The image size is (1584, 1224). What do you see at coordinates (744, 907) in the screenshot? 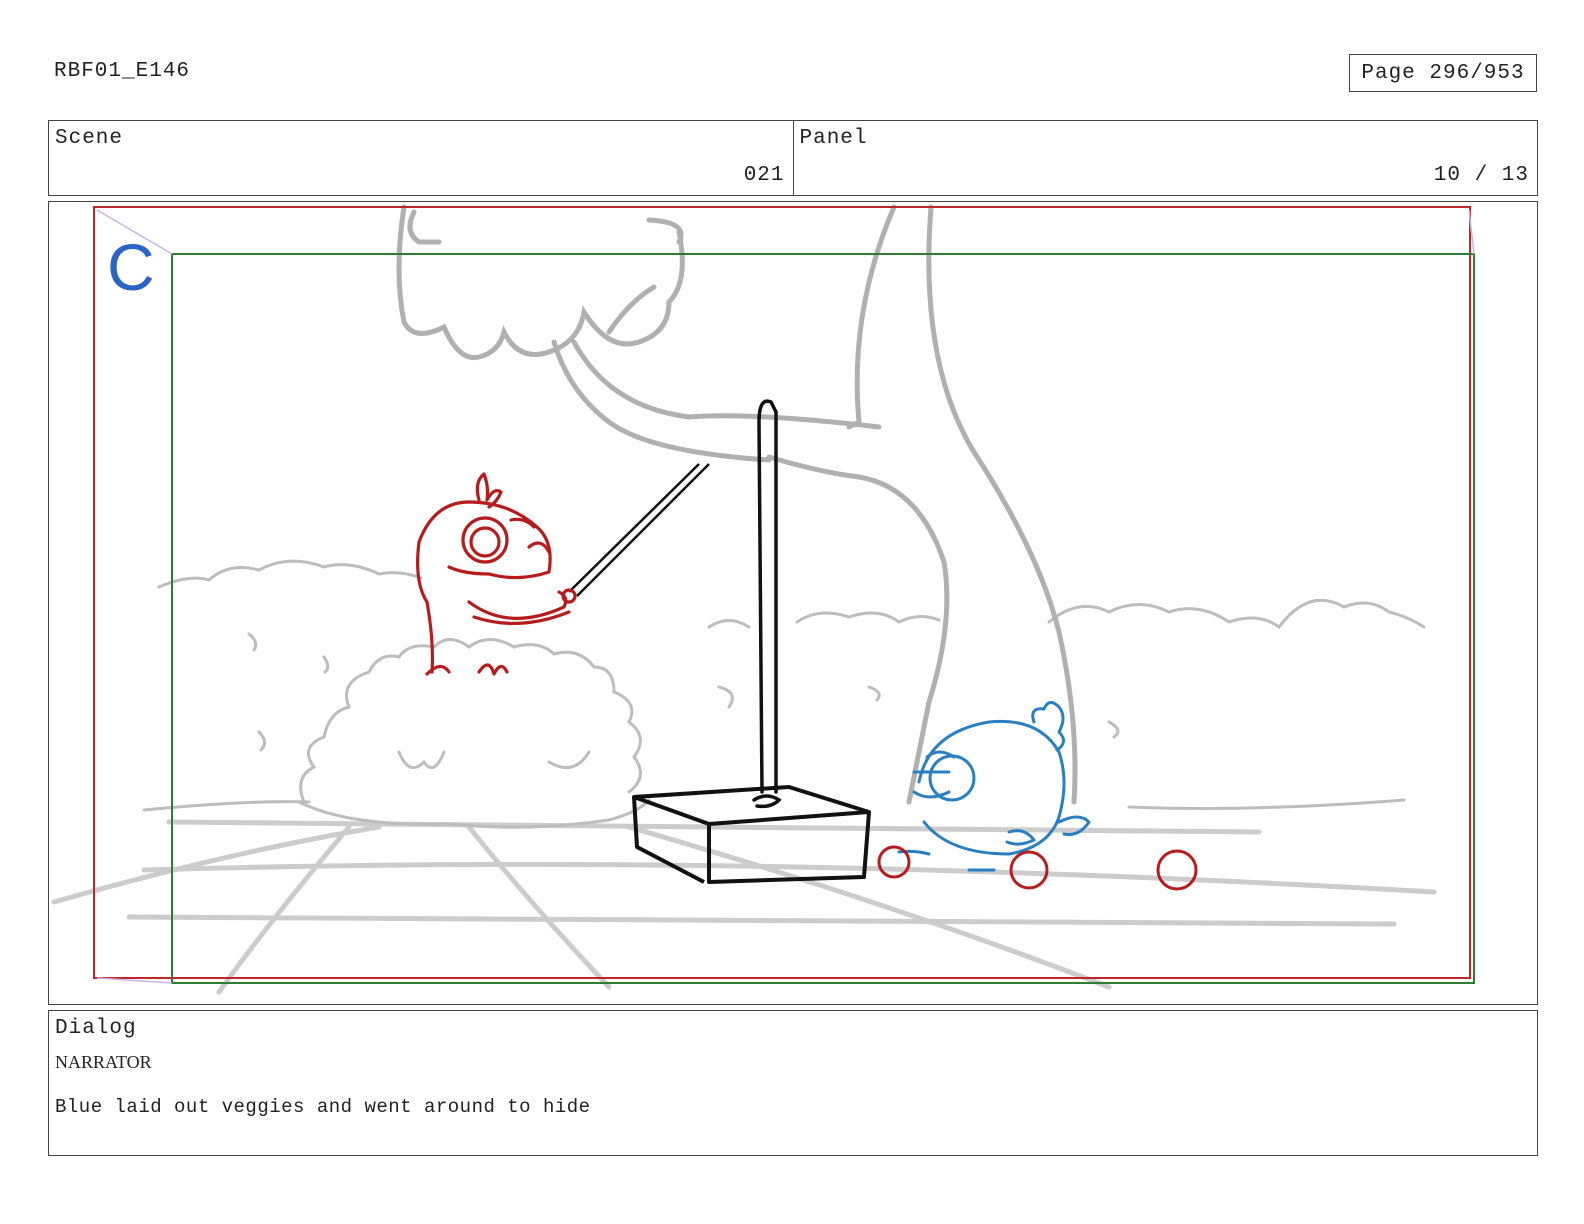
I see `ground-lines` at bounding box center [744, 907].